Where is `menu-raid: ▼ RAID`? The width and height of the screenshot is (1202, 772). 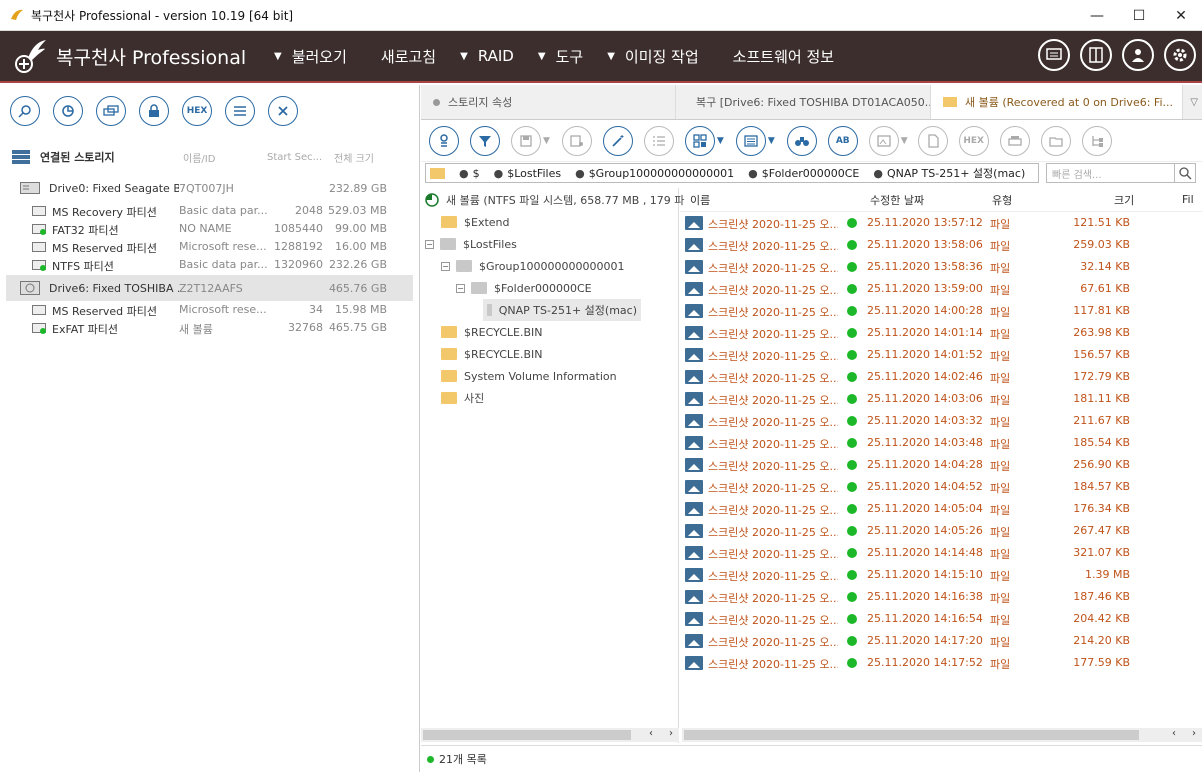
menu-raid: ▼ RAID is located at coordinates (487, 56).